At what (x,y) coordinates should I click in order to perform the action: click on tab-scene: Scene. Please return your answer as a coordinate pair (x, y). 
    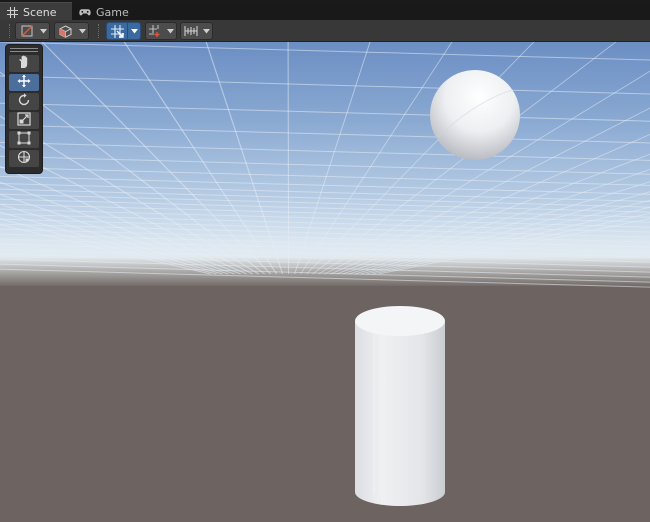
    Looking at the image, I should click on (36, 12).